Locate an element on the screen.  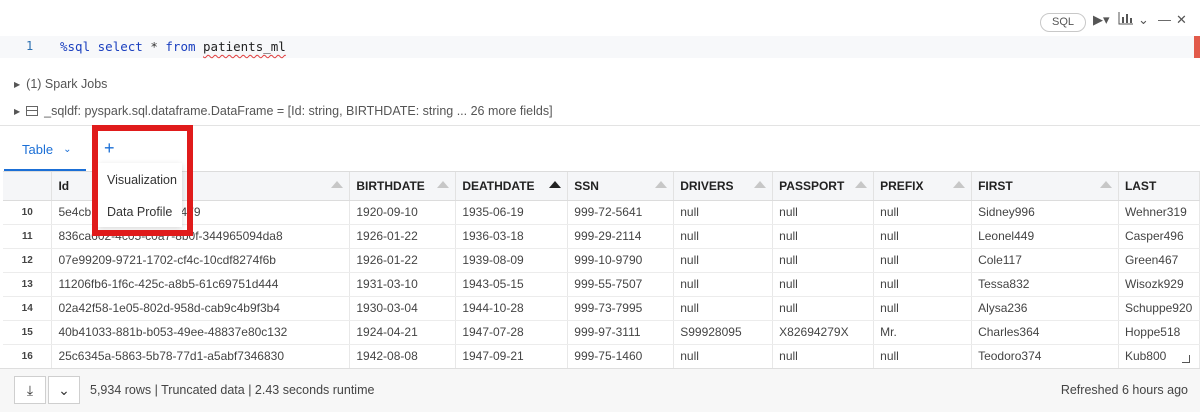
table-cell: 1939-08-09 is located at coordinates (512, 260).